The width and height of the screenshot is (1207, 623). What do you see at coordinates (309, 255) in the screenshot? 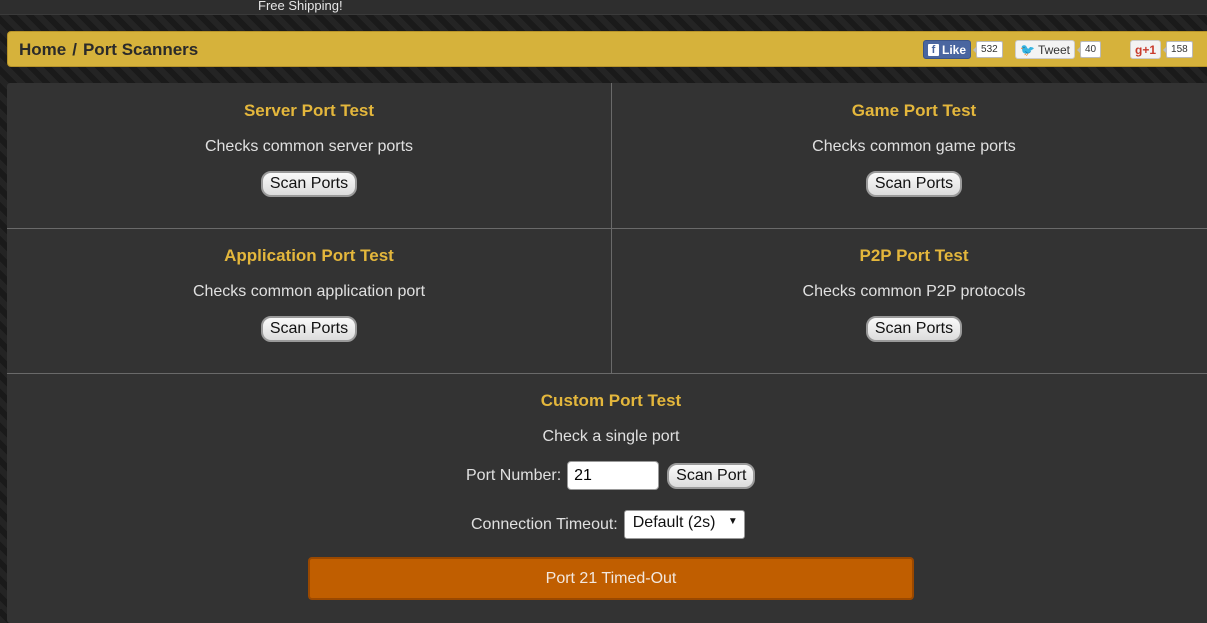
I see `application-port-test-title: Application Port Test` at bounding box center [309, 255].